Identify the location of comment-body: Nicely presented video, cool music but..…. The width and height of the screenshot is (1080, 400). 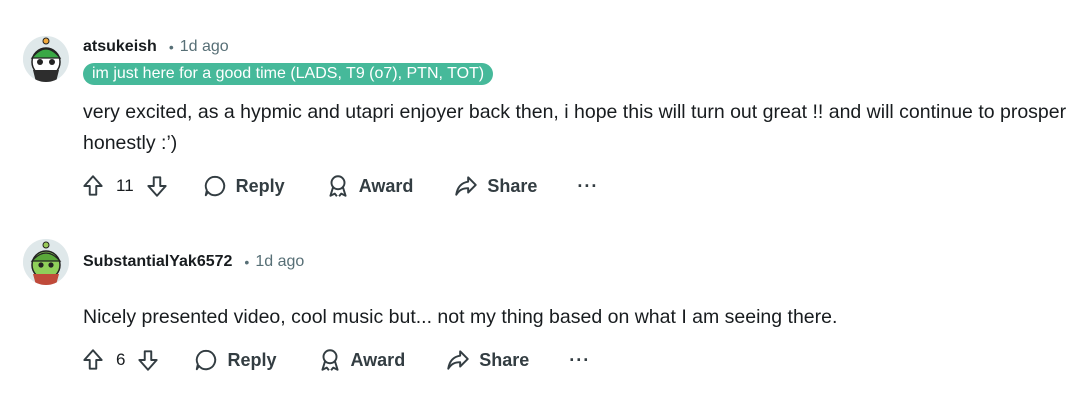
(460, 317).